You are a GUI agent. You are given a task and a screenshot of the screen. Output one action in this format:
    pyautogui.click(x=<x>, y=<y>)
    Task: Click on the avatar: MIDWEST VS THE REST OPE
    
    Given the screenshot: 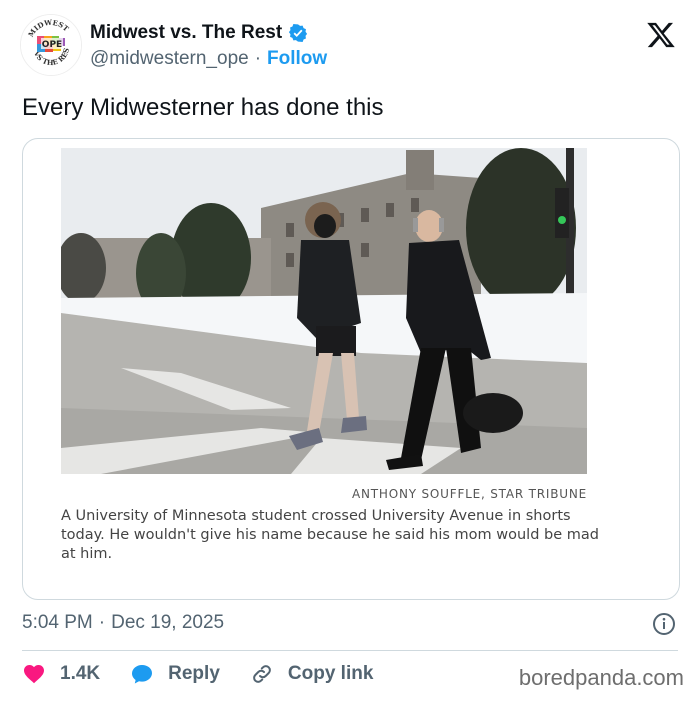 What is the action you would take?
    pyautogui.click(x=51, y=45)
    